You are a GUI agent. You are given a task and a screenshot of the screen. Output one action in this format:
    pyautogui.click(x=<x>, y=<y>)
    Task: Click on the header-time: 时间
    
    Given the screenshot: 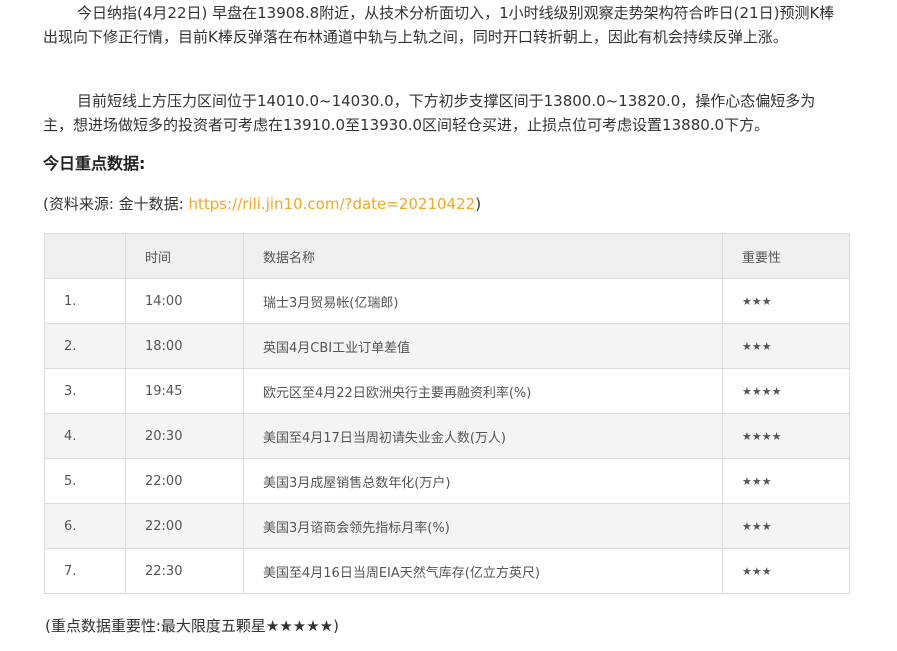 What is the action you would take?
    pyautogui.click(x=184, y=256)
    